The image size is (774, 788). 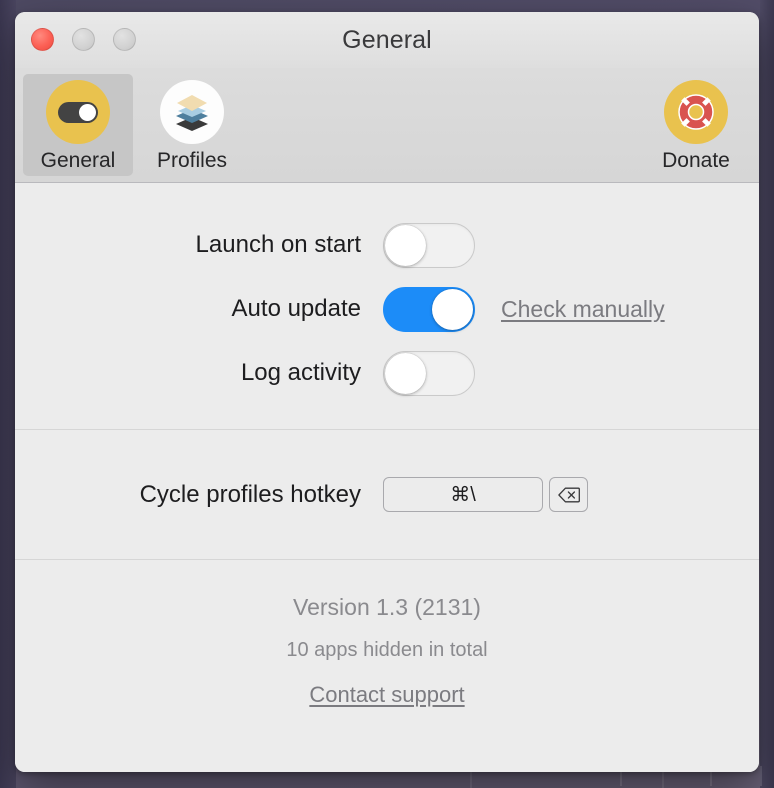 I want to click on version-text: Version 1.3 (2131), so click(x=387, y=607).